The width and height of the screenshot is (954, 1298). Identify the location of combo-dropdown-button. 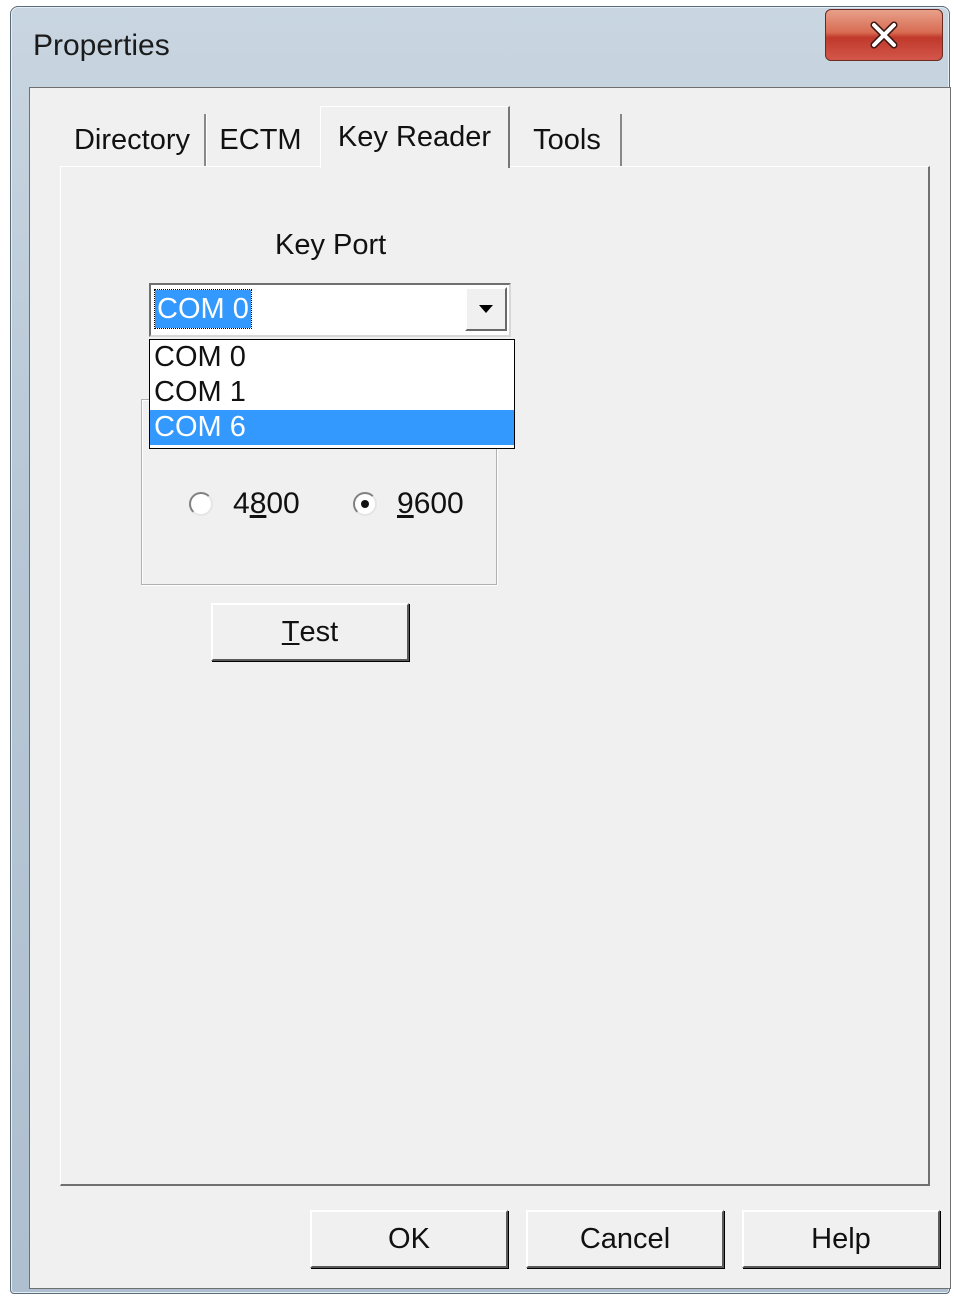
(486, 309).